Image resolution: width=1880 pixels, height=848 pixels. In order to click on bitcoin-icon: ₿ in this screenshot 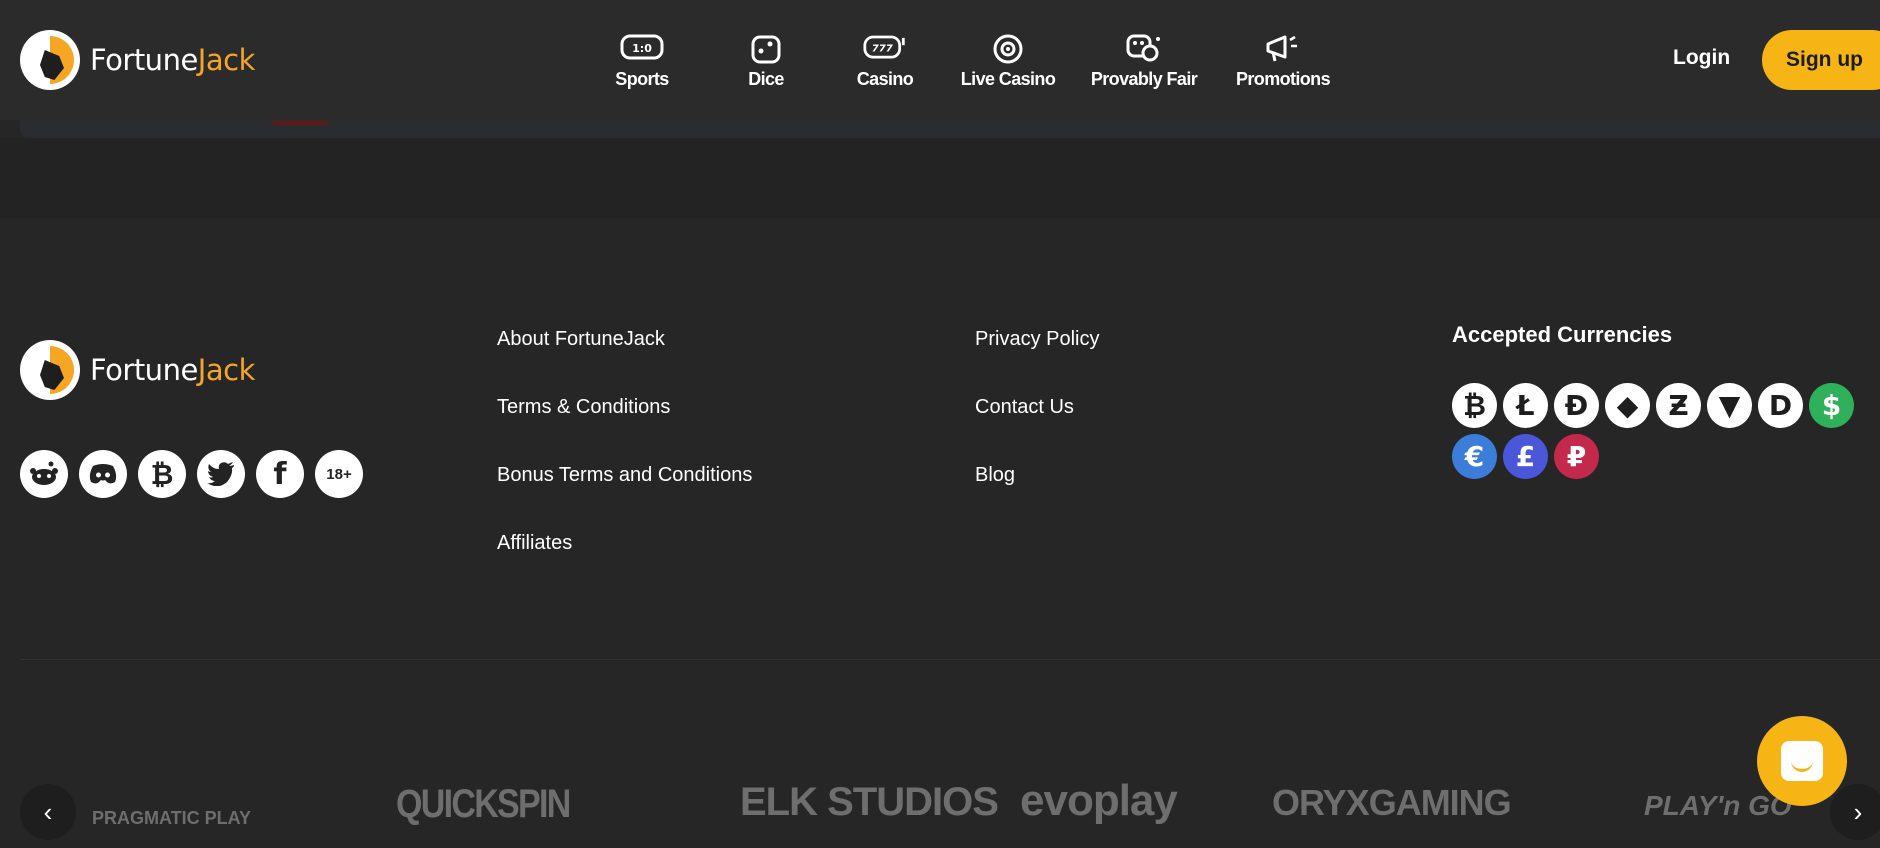, I will do `click(162, 474)`.